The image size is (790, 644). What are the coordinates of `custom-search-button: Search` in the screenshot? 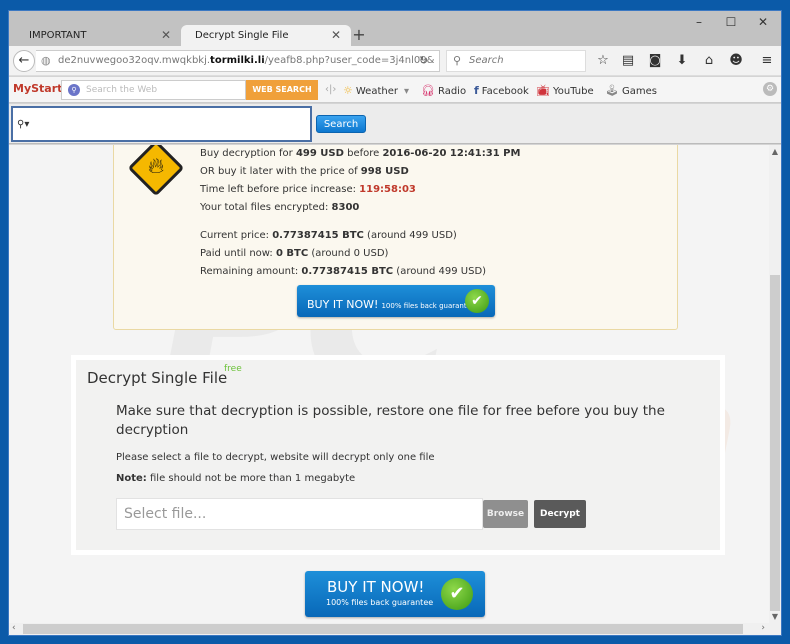 It's located at (341, 124).